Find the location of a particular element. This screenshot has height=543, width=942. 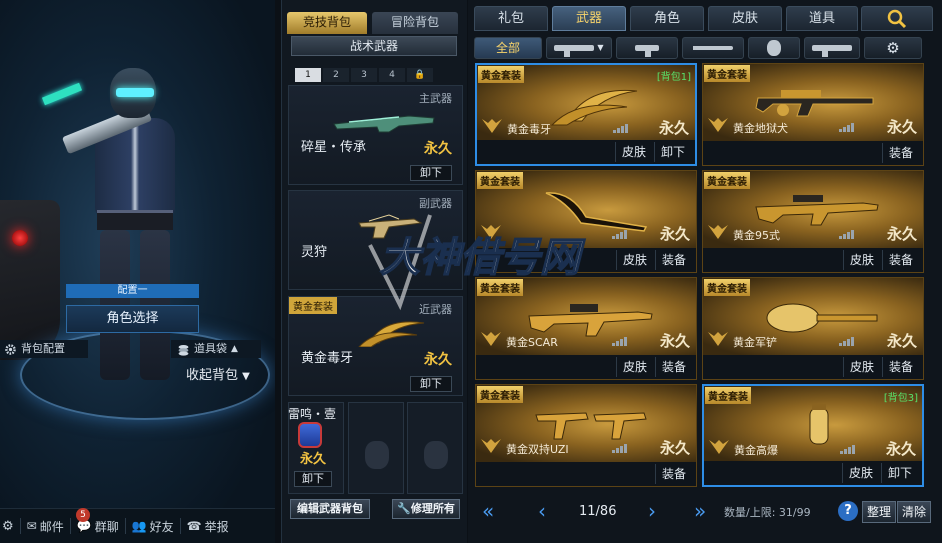

weapon-name: 碎星・传承 is located at coordinates (334, 147).